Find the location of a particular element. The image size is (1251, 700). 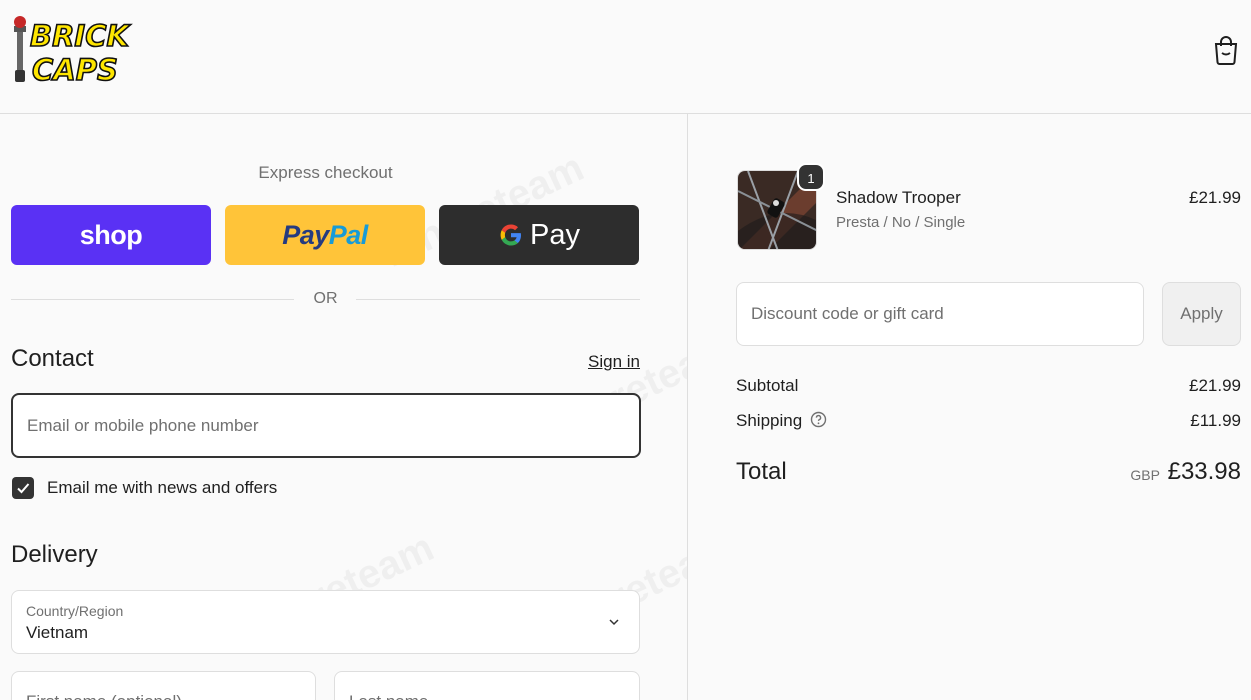

express-checkout-title: Express checkout is located at coordinates (325, 172).